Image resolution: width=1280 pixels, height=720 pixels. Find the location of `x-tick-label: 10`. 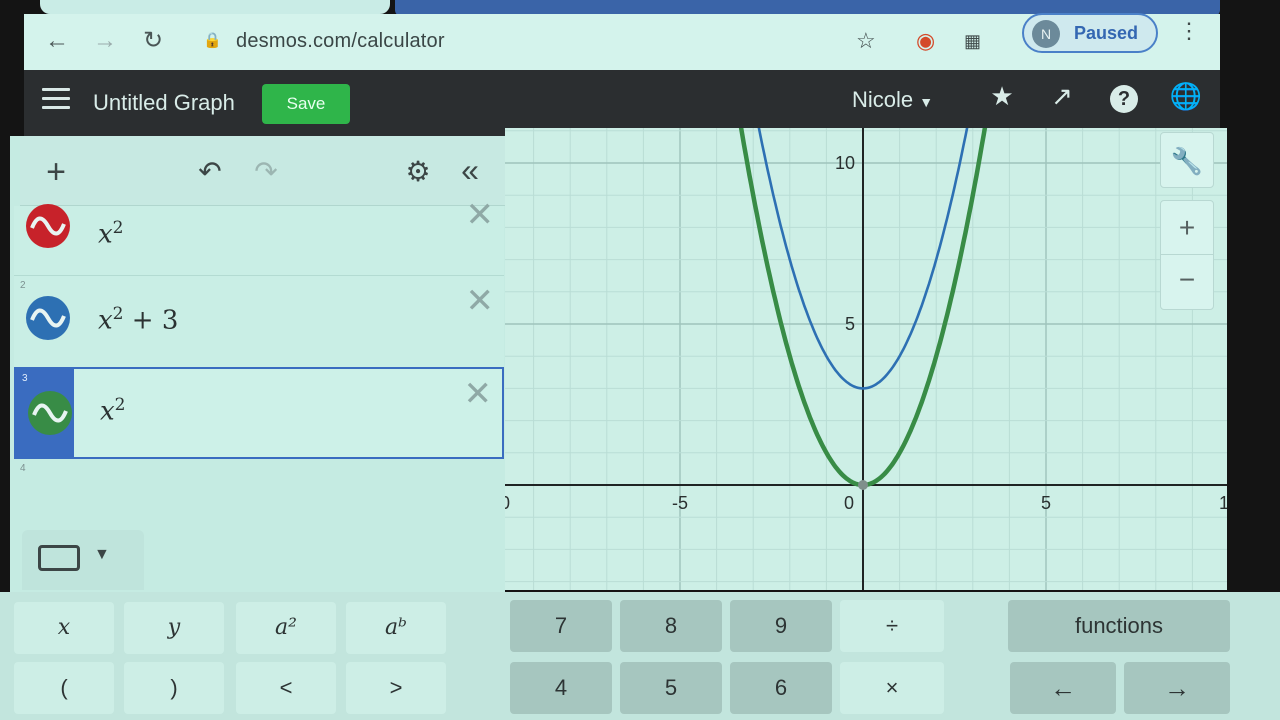

x-tick-label: 10 is located at coordinates (1223, 503).